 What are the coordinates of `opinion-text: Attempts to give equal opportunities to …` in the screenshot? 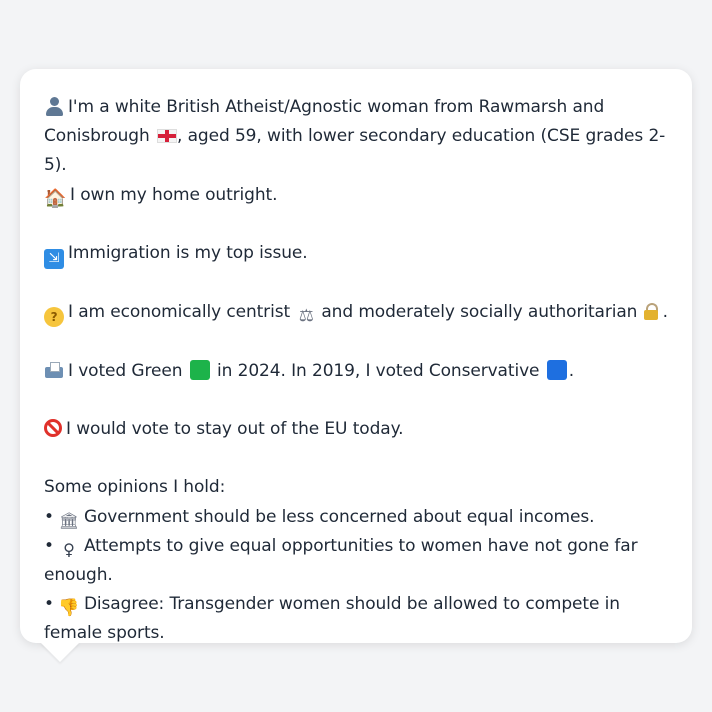 It's located at (341, 560).